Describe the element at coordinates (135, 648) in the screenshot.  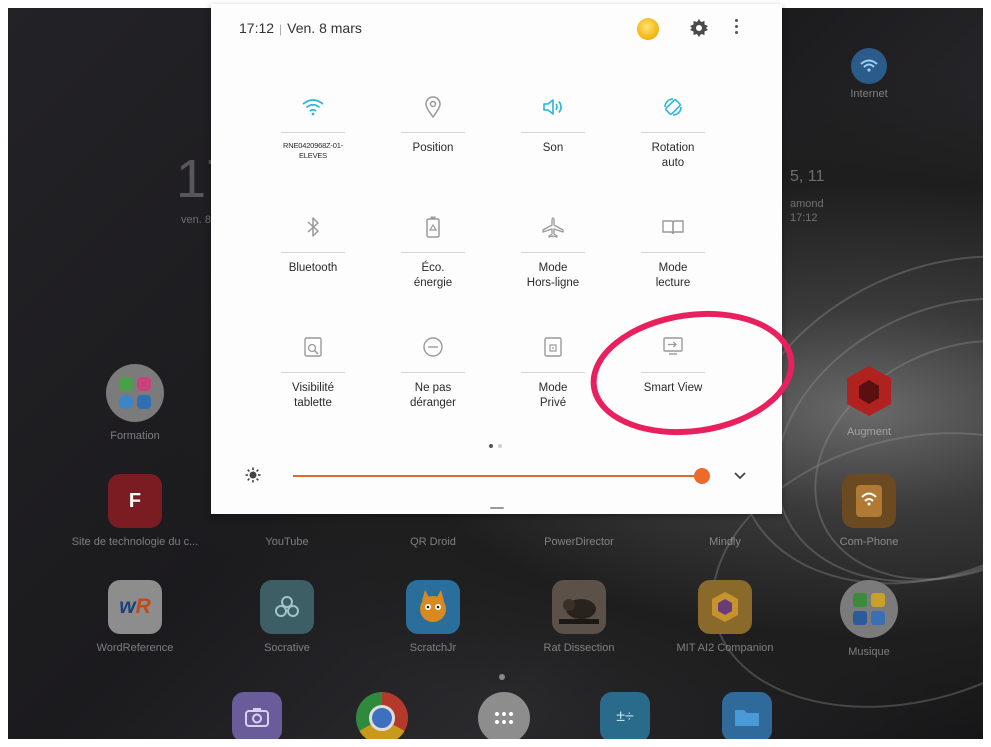
I see `app-label: WordReference` at that location.